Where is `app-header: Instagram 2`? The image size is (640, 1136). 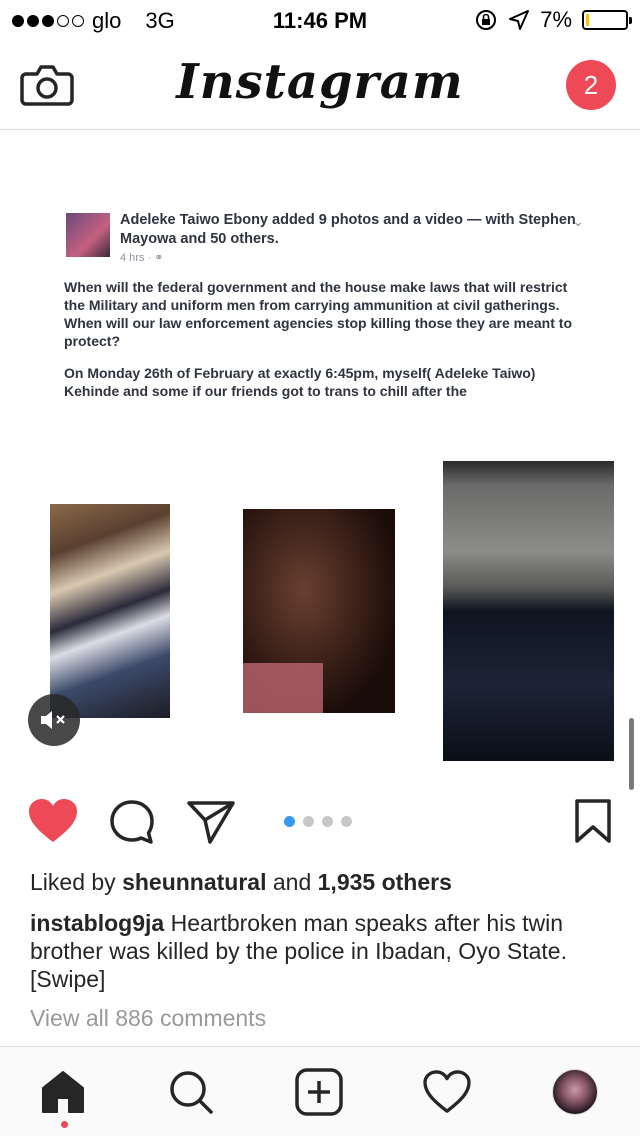
app-header: Instagram 2 is located at coordinates (320, 85).